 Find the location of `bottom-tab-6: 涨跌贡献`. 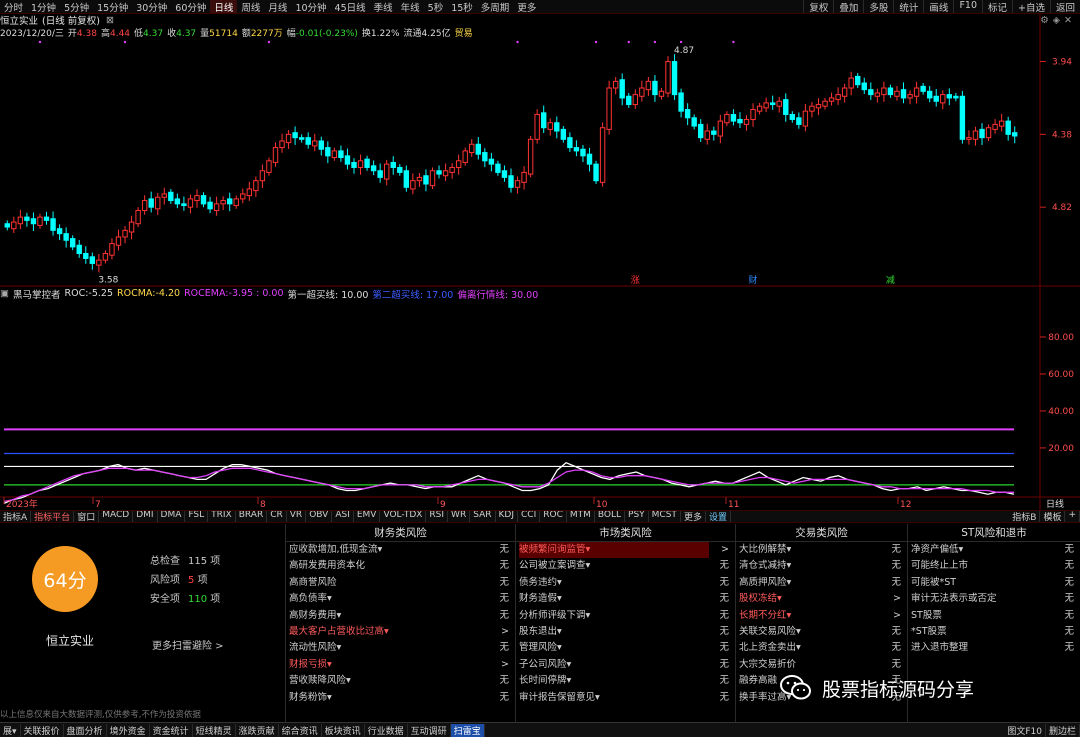

bottom-tab-6: 涨跌贡献 is located at coordinates (257, 730).